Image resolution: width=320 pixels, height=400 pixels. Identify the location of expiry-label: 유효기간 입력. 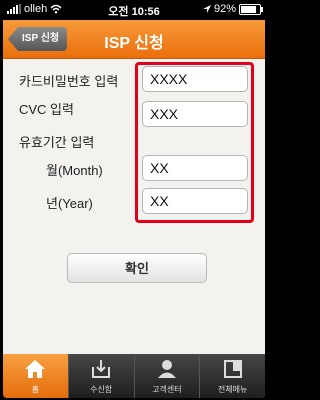
(57, 142).